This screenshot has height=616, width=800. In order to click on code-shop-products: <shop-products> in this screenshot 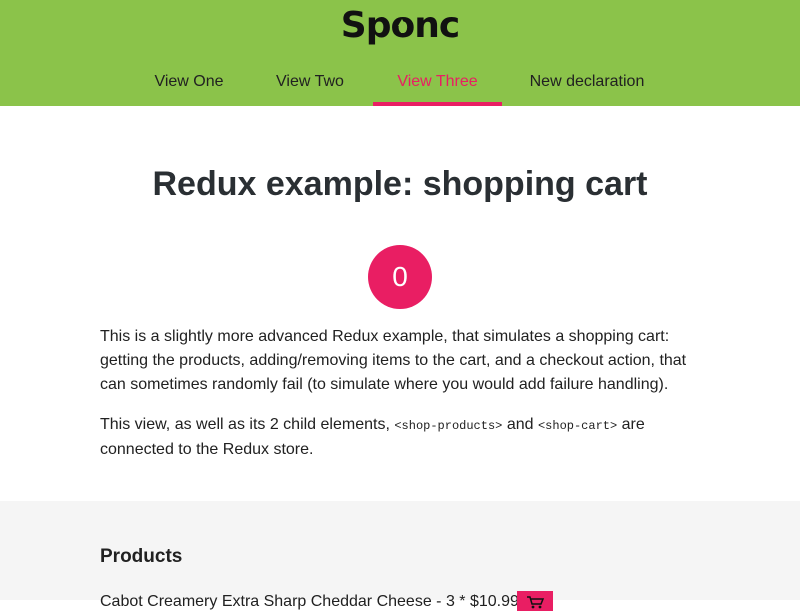, I will do `click(448, 426)`.